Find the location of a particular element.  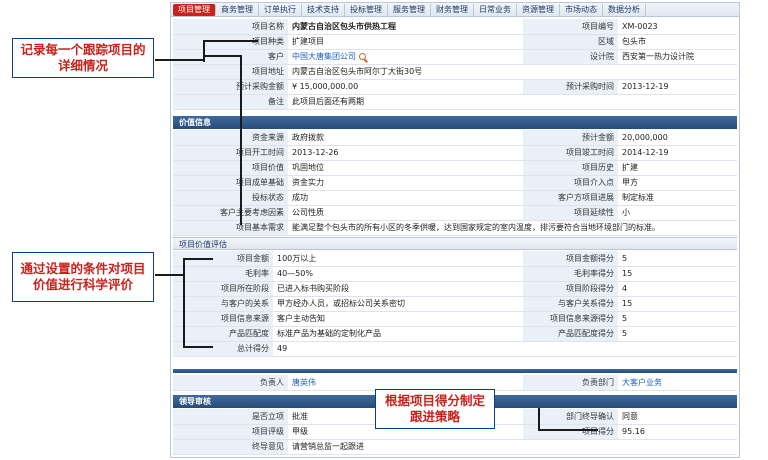

table-row: 项目成单基础 资金实力 项目介入点 甲方 is located at coordinates (455, 183).